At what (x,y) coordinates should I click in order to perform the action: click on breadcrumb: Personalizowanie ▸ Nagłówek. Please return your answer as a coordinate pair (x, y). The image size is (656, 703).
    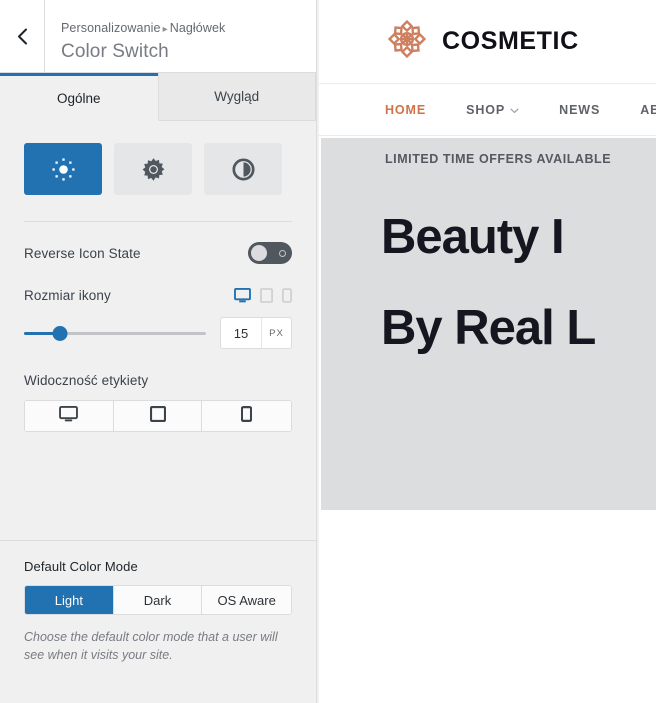
    Looking at the image, I should click on (188, 29).